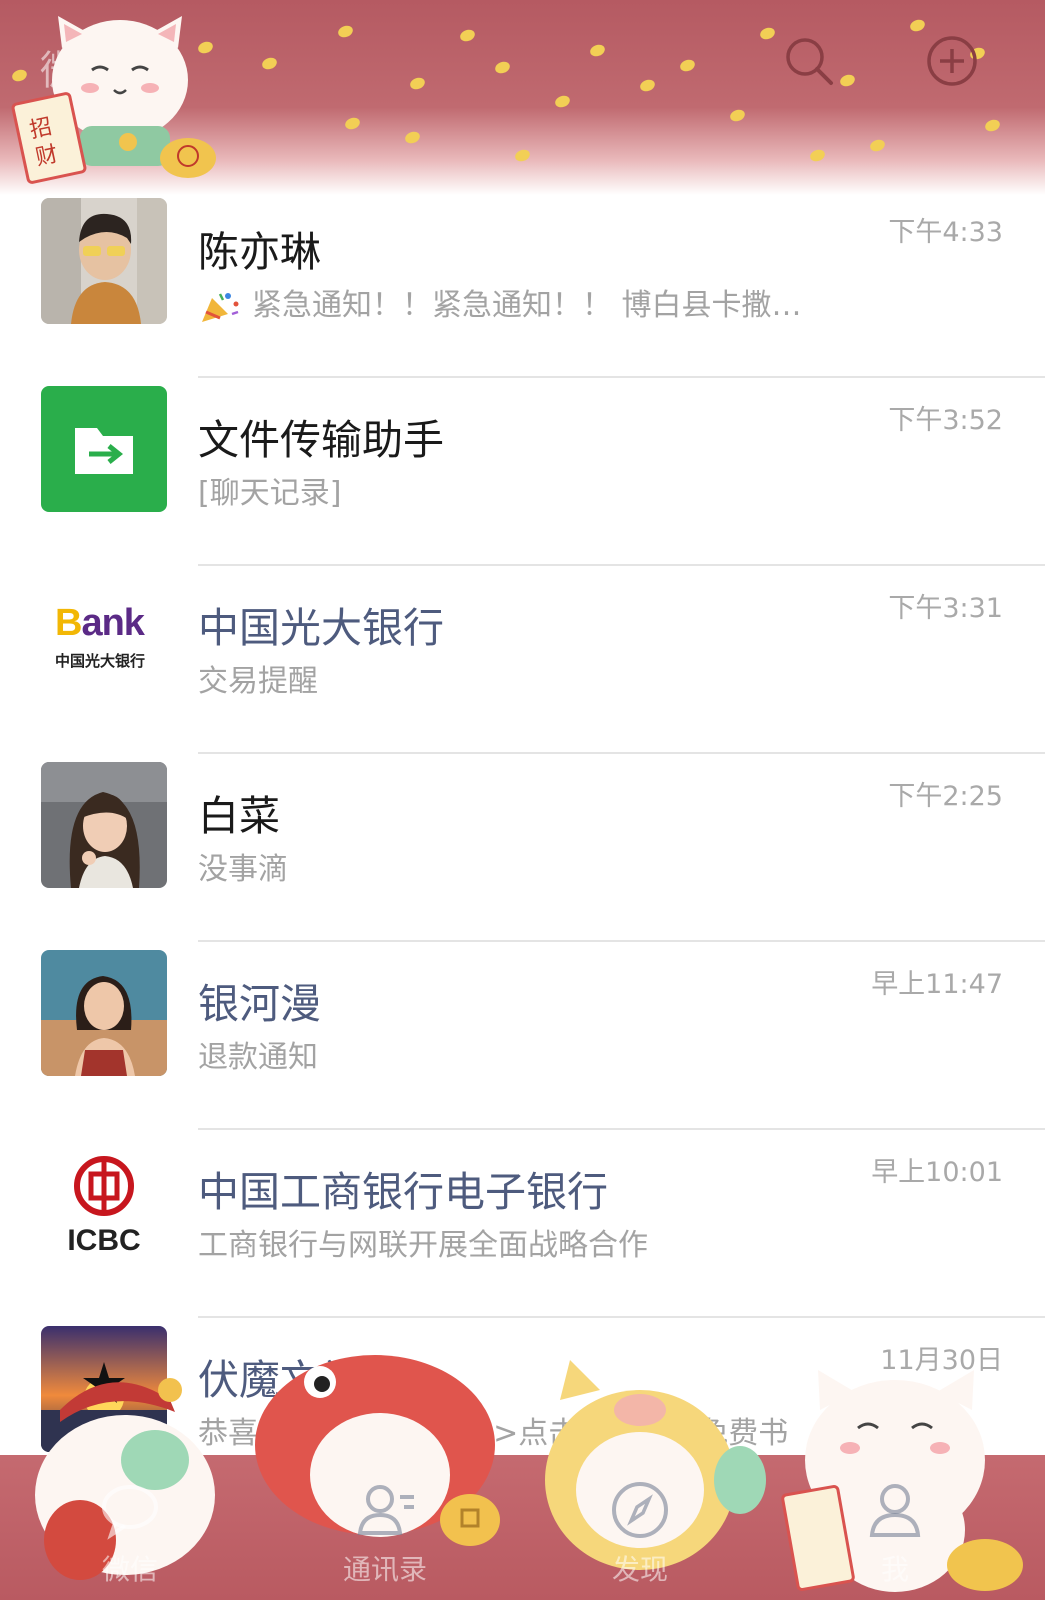 Image resolution: width=1045 pixels, height=1600 pixels. What do you see at coordinates (239, 816) in the screenshot?
I see `chat-name: 白菜` at bounding box center [239, 816].